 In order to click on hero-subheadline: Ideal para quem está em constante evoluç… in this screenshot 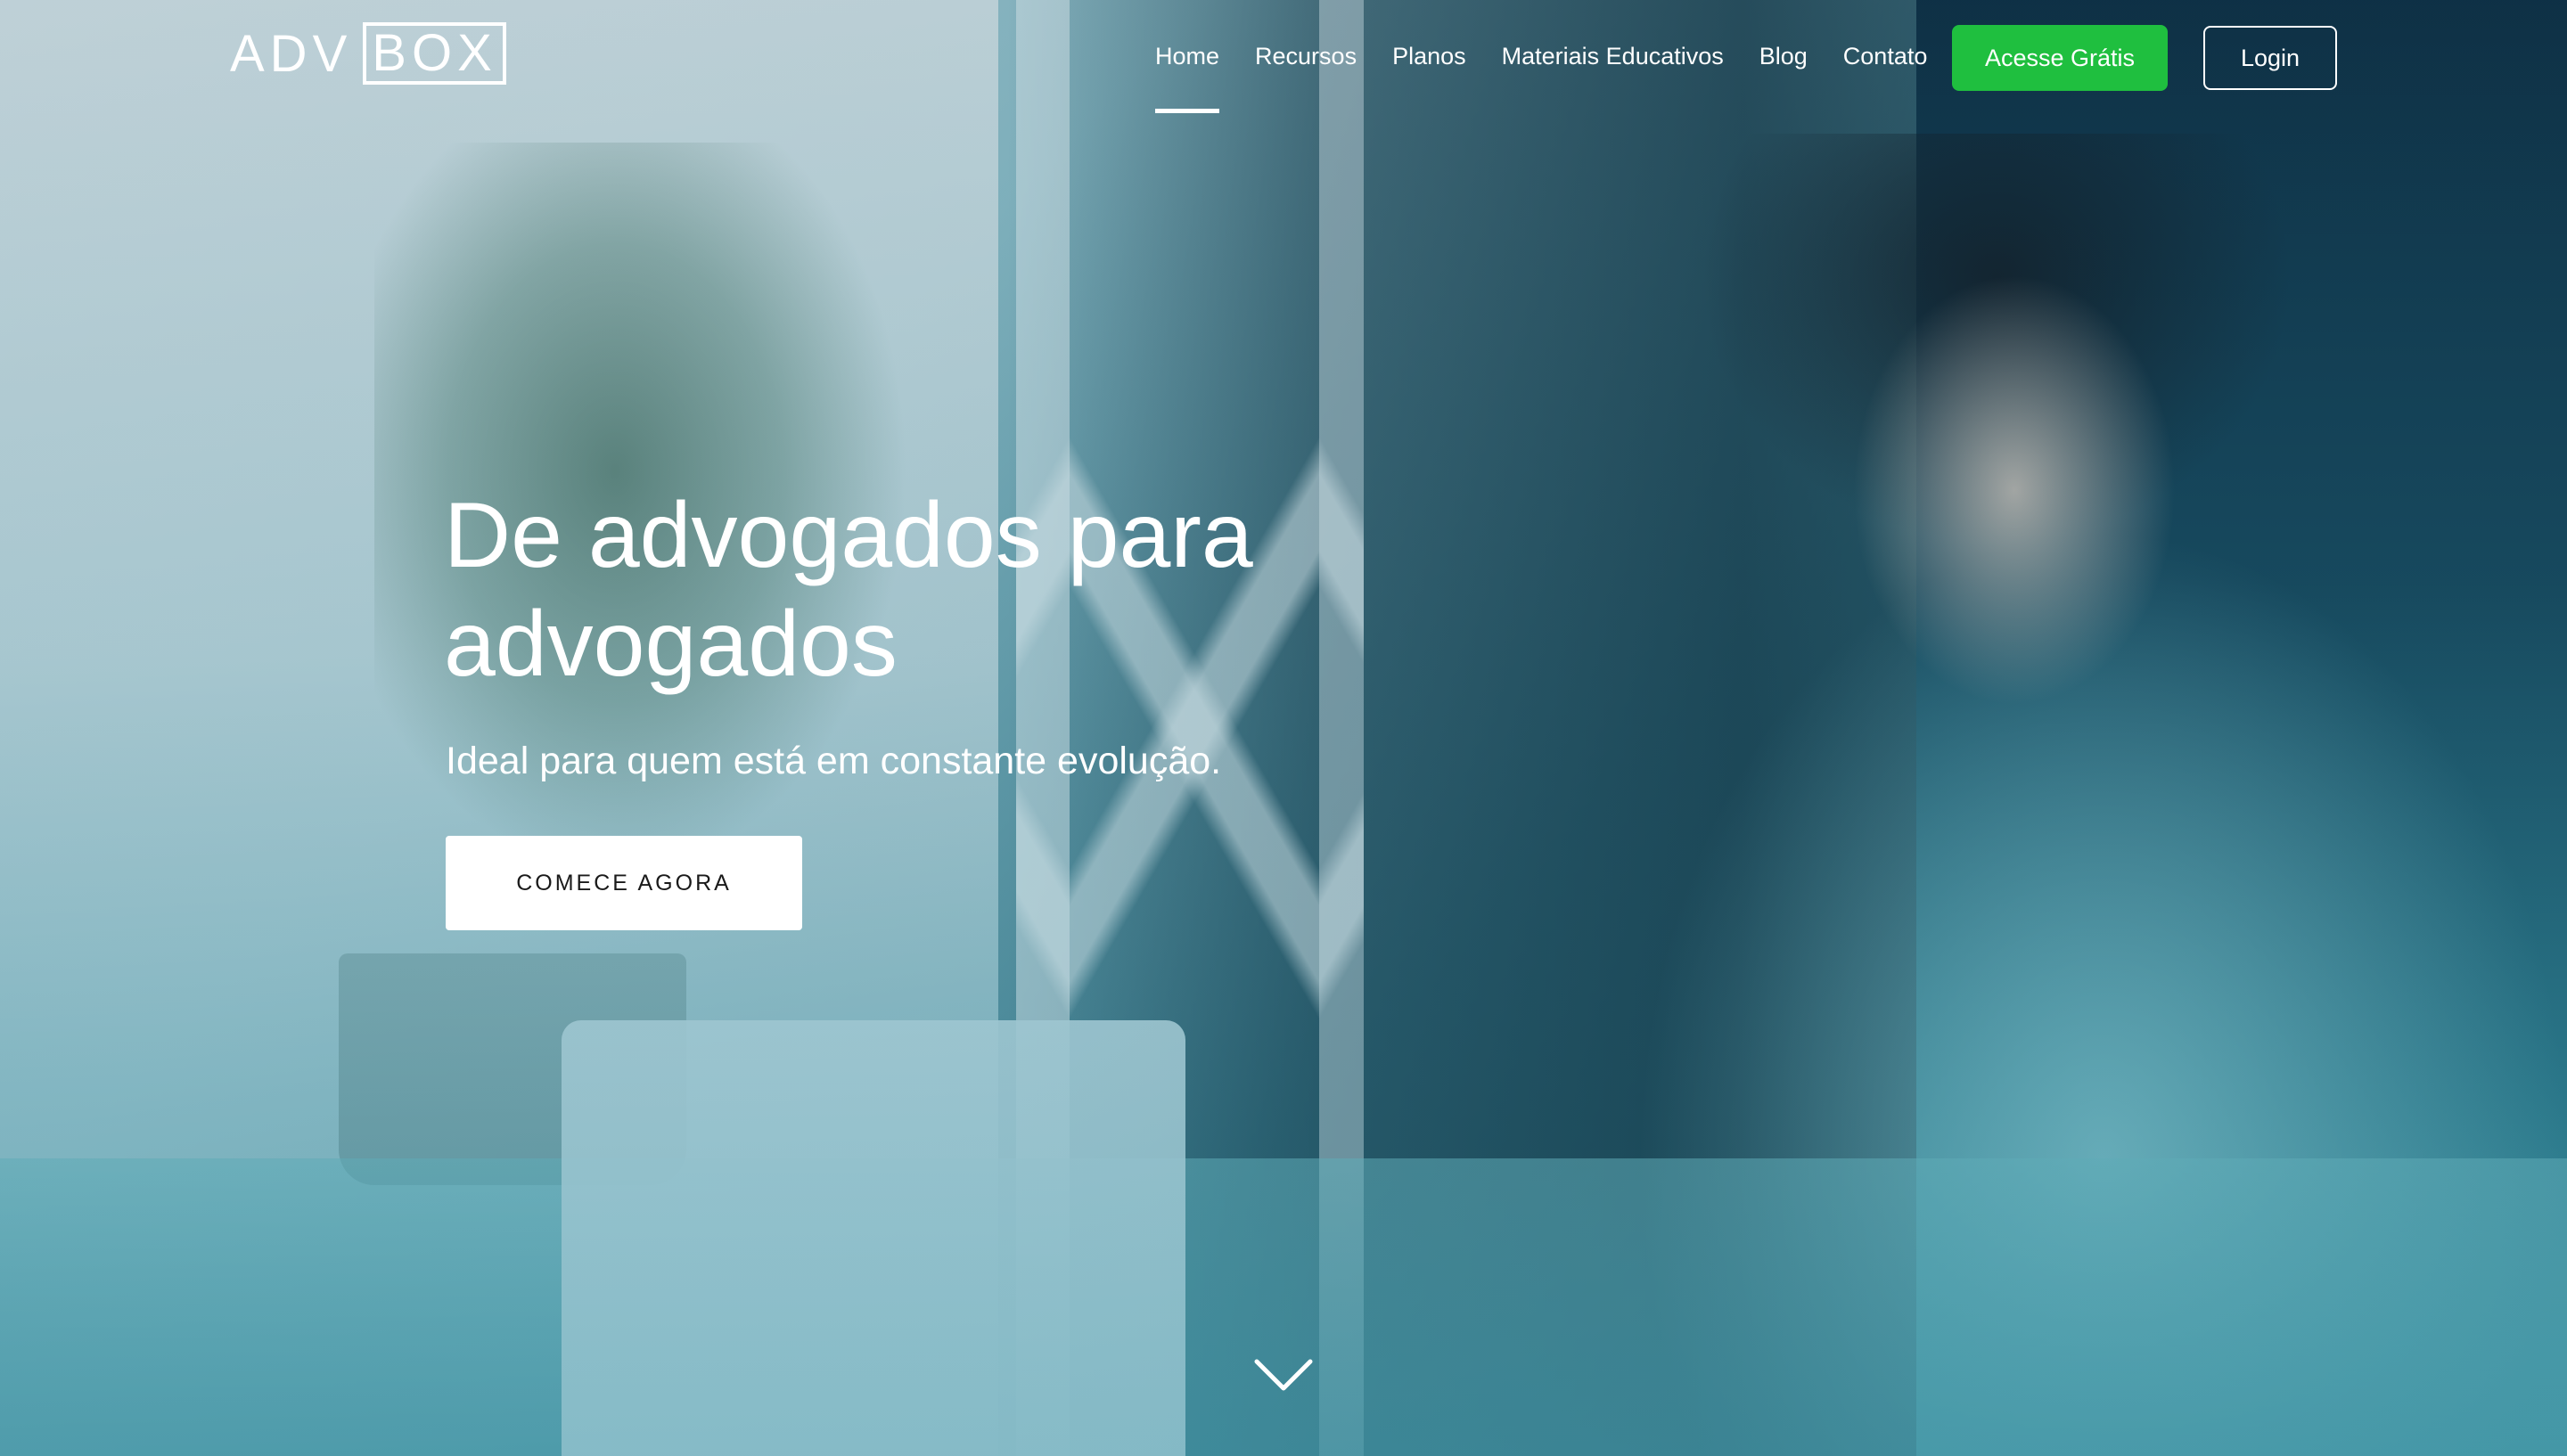, I will do `click(834, 761)`.